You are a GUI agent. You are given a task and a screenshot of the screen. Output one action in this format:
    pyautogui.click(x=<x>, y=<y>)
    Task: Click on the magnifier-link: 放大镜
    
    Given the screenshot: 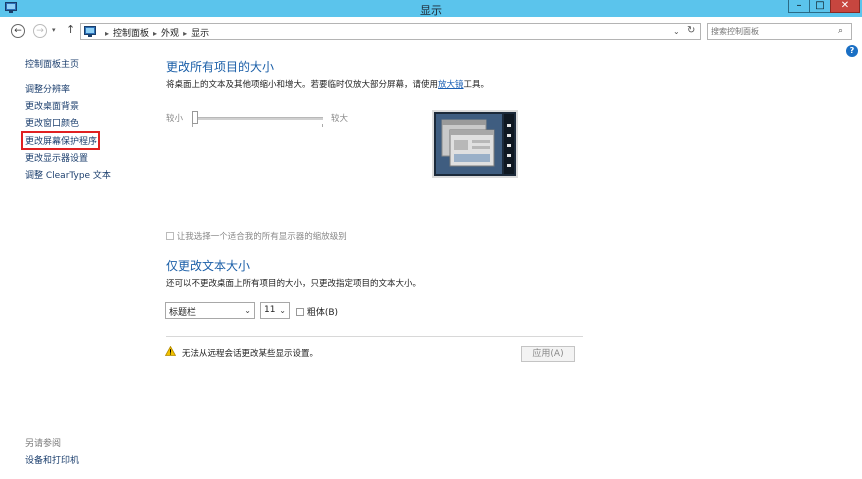 What is the action you would take?
    pyautogui.click(x=451, y=85)
    